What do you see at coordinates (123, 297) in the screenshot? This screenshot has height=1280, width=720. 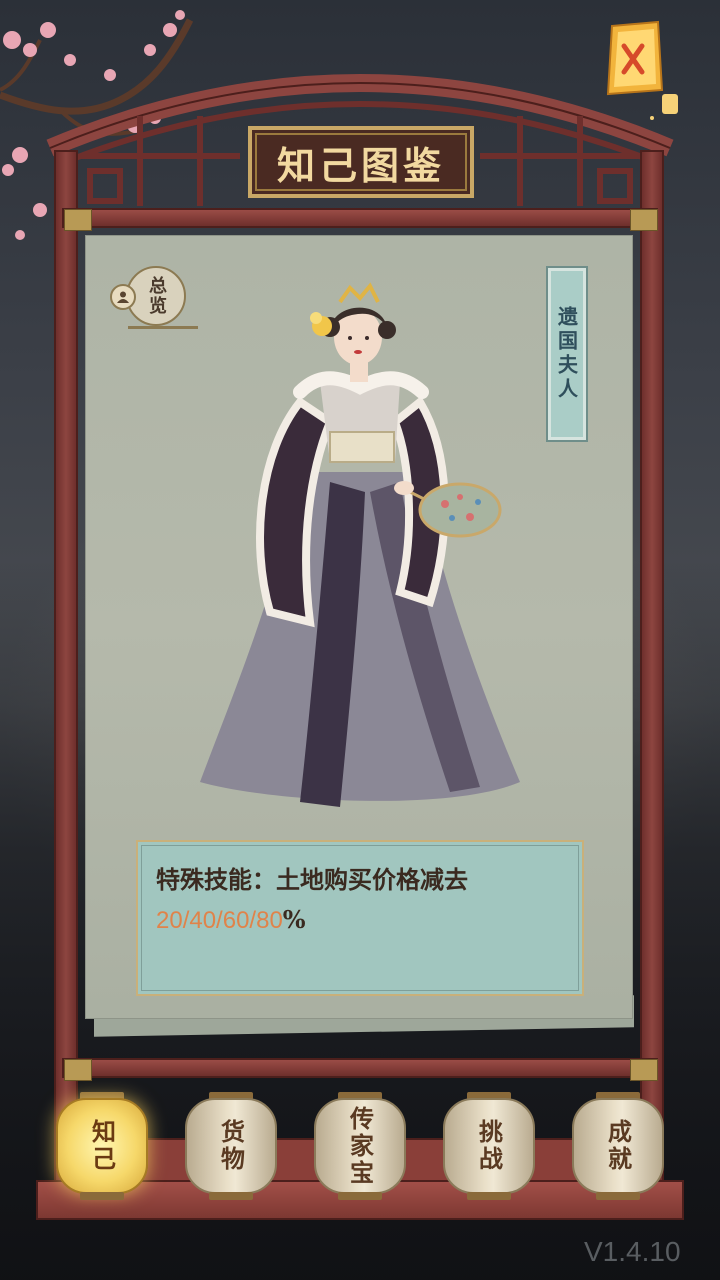 I see `person-icon` at bounding box center [123, 297].